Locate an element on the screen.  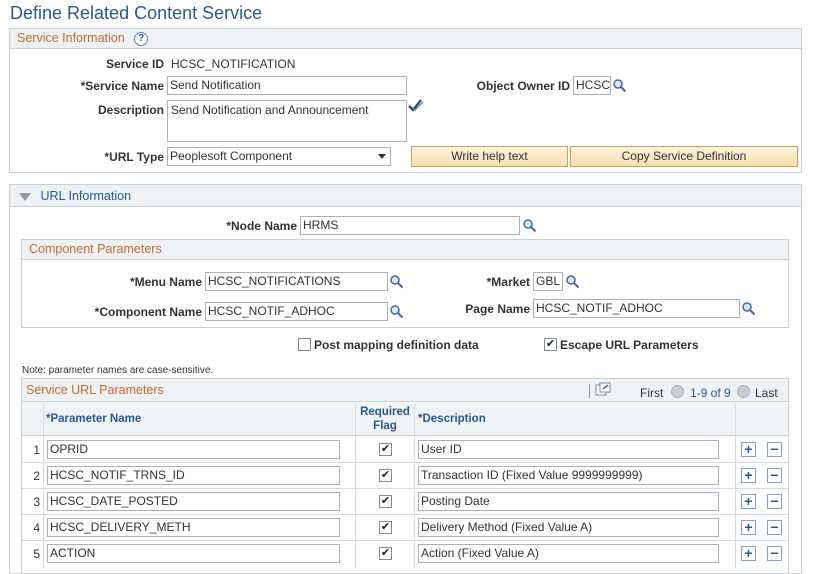
escape-url-label: Escape URL Parameters is located at coordinates (629, 345).